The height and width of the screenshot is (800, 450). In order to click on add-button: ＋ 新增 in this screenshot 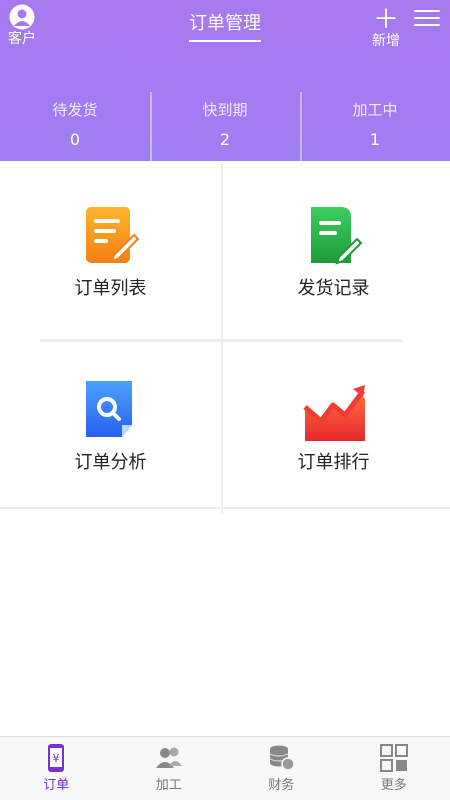, I will do `click(386, 27)`.